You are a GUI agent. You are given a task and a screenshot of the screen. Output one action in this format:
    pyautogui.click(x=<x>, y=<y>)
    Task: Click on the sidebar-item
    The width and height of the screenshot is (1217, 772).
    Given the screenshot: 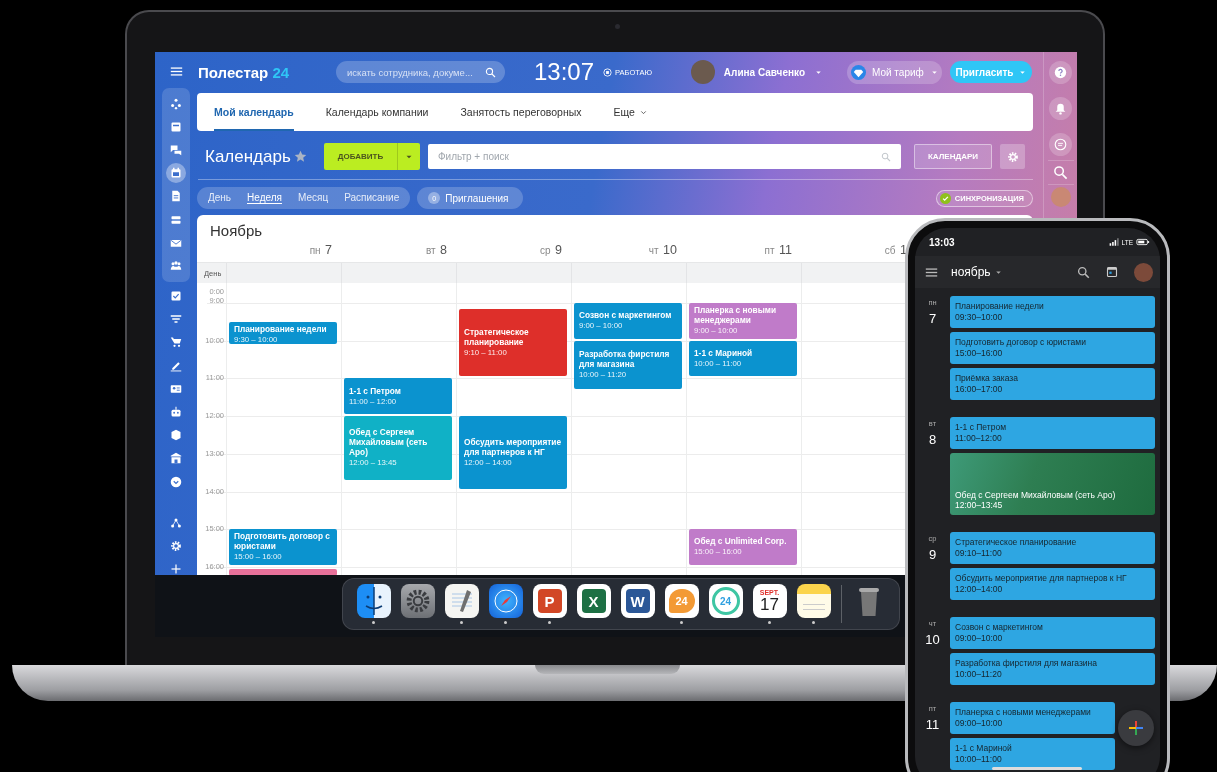 What is the action you would take?
    pyautogui.click(x=176, y=173)
    